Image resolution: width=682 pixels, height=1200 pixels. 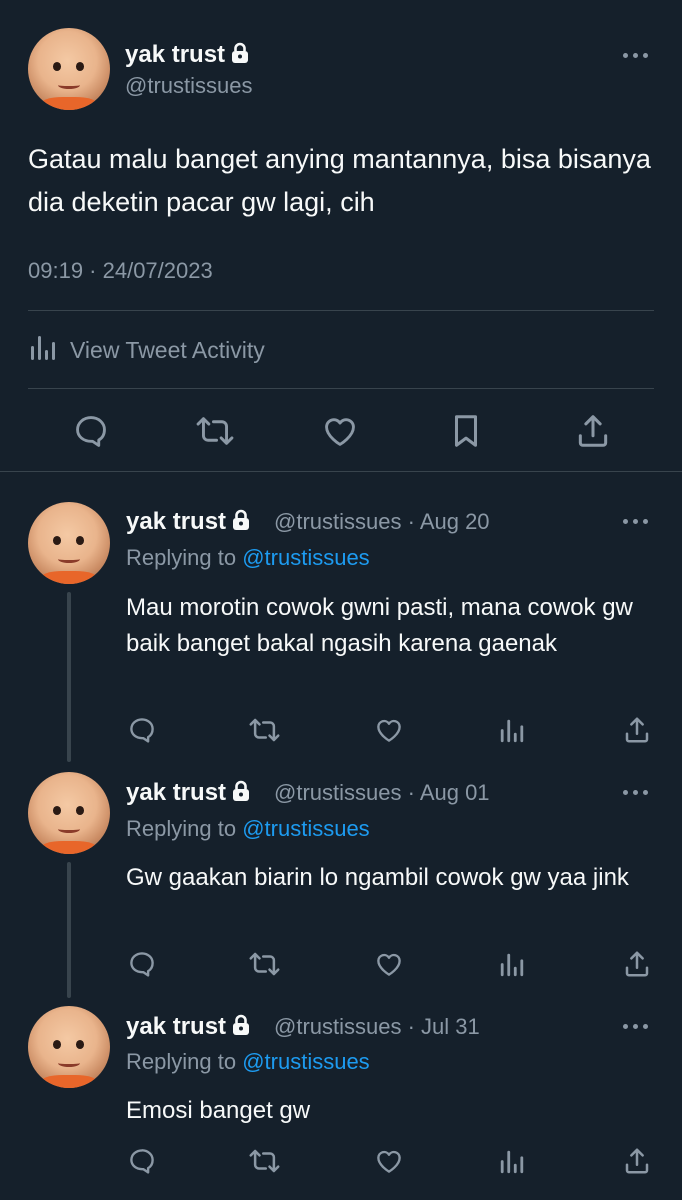 What do you see at coordinates (382, 793) in the screenshot?
I see `handle-and-date: @trustissues · Aug 01` at bounding box center [382, 793].